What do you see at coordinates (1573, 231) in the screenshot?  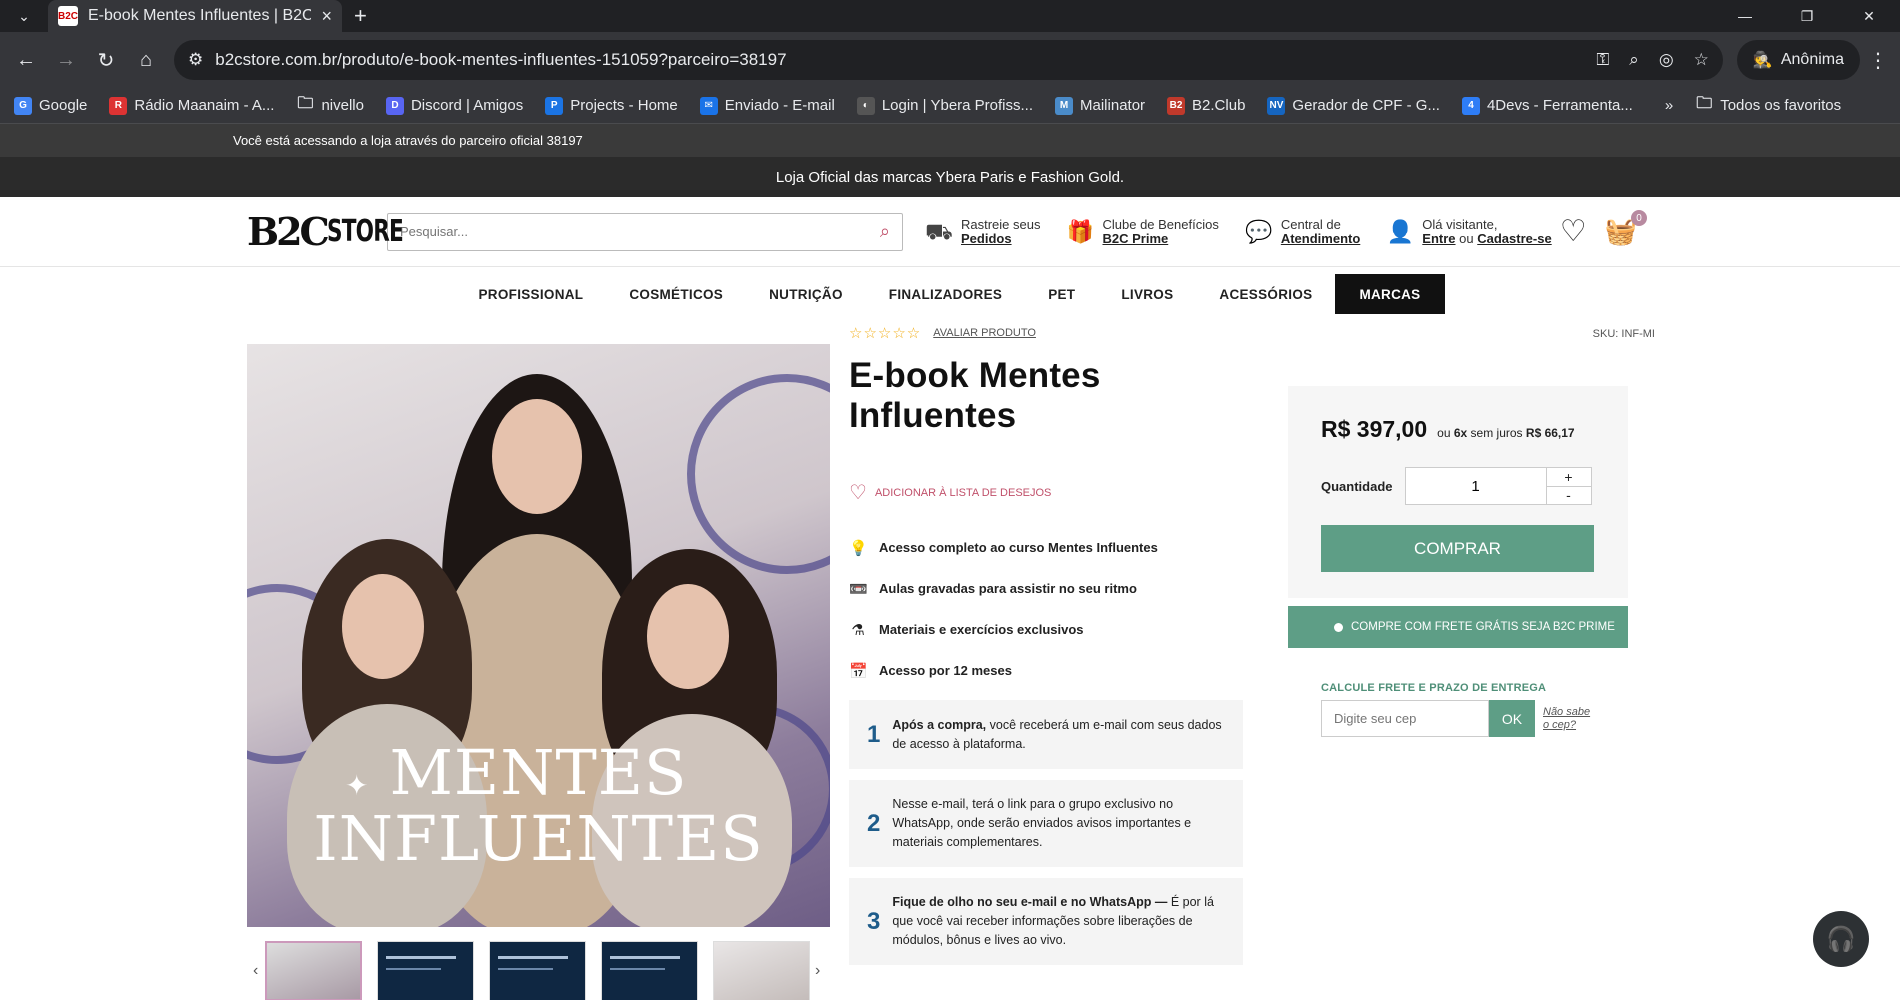 I see `wishlist-heart-icon: ♡` at bounding box center [1573, 231].